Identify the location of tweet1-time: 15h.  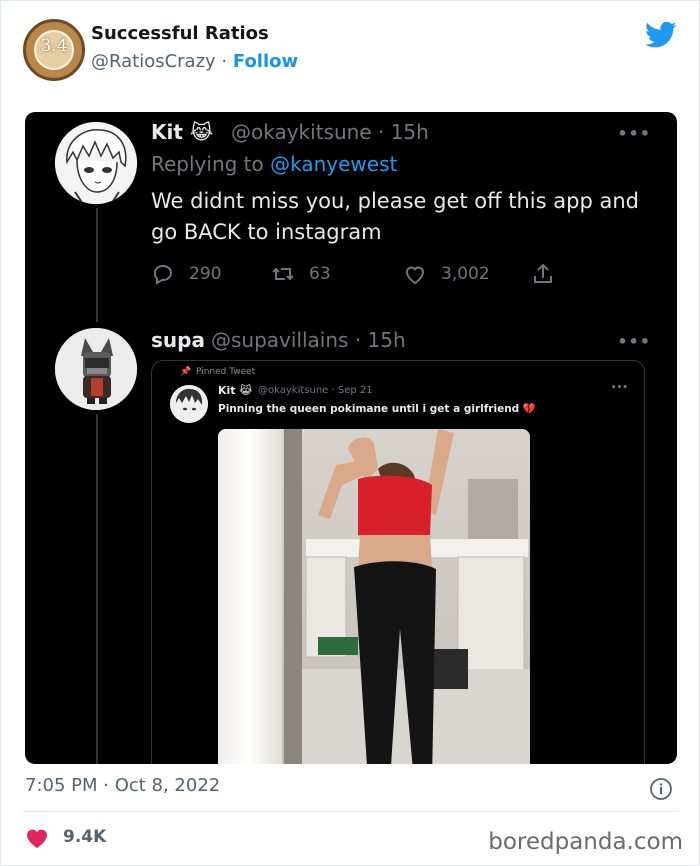
(410, 132).